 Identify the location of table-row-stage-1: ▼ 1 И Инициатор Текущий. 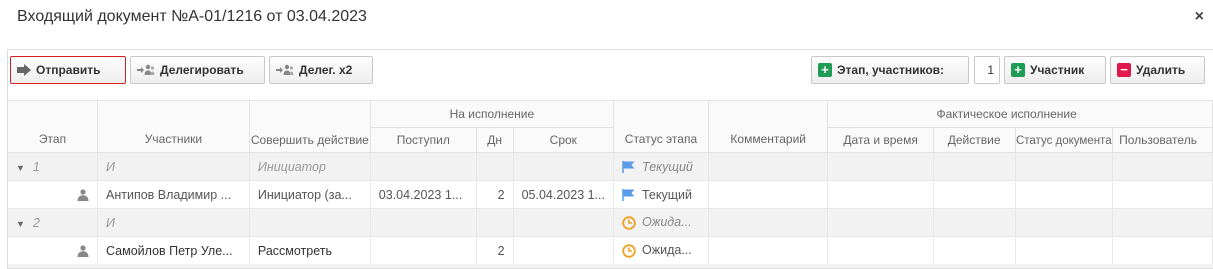
(610, 166).